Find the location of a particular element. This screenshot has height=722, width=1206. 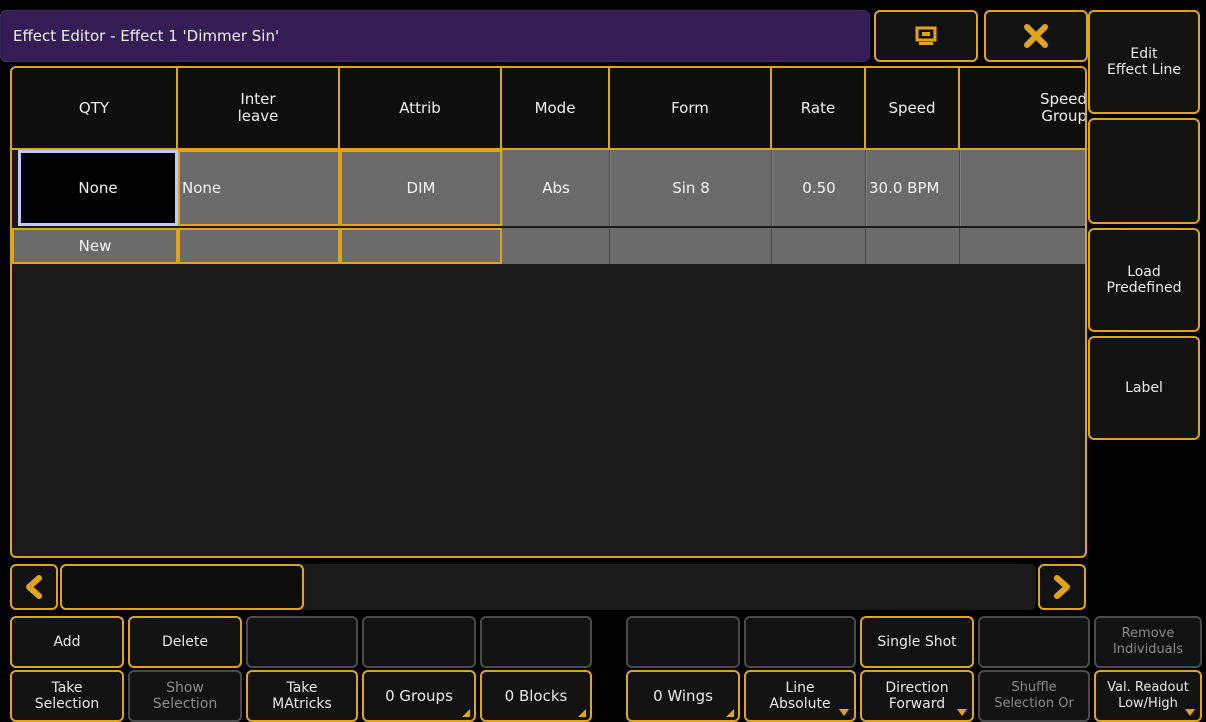

button-label: Take Selection is located at coordinates (67, 696).